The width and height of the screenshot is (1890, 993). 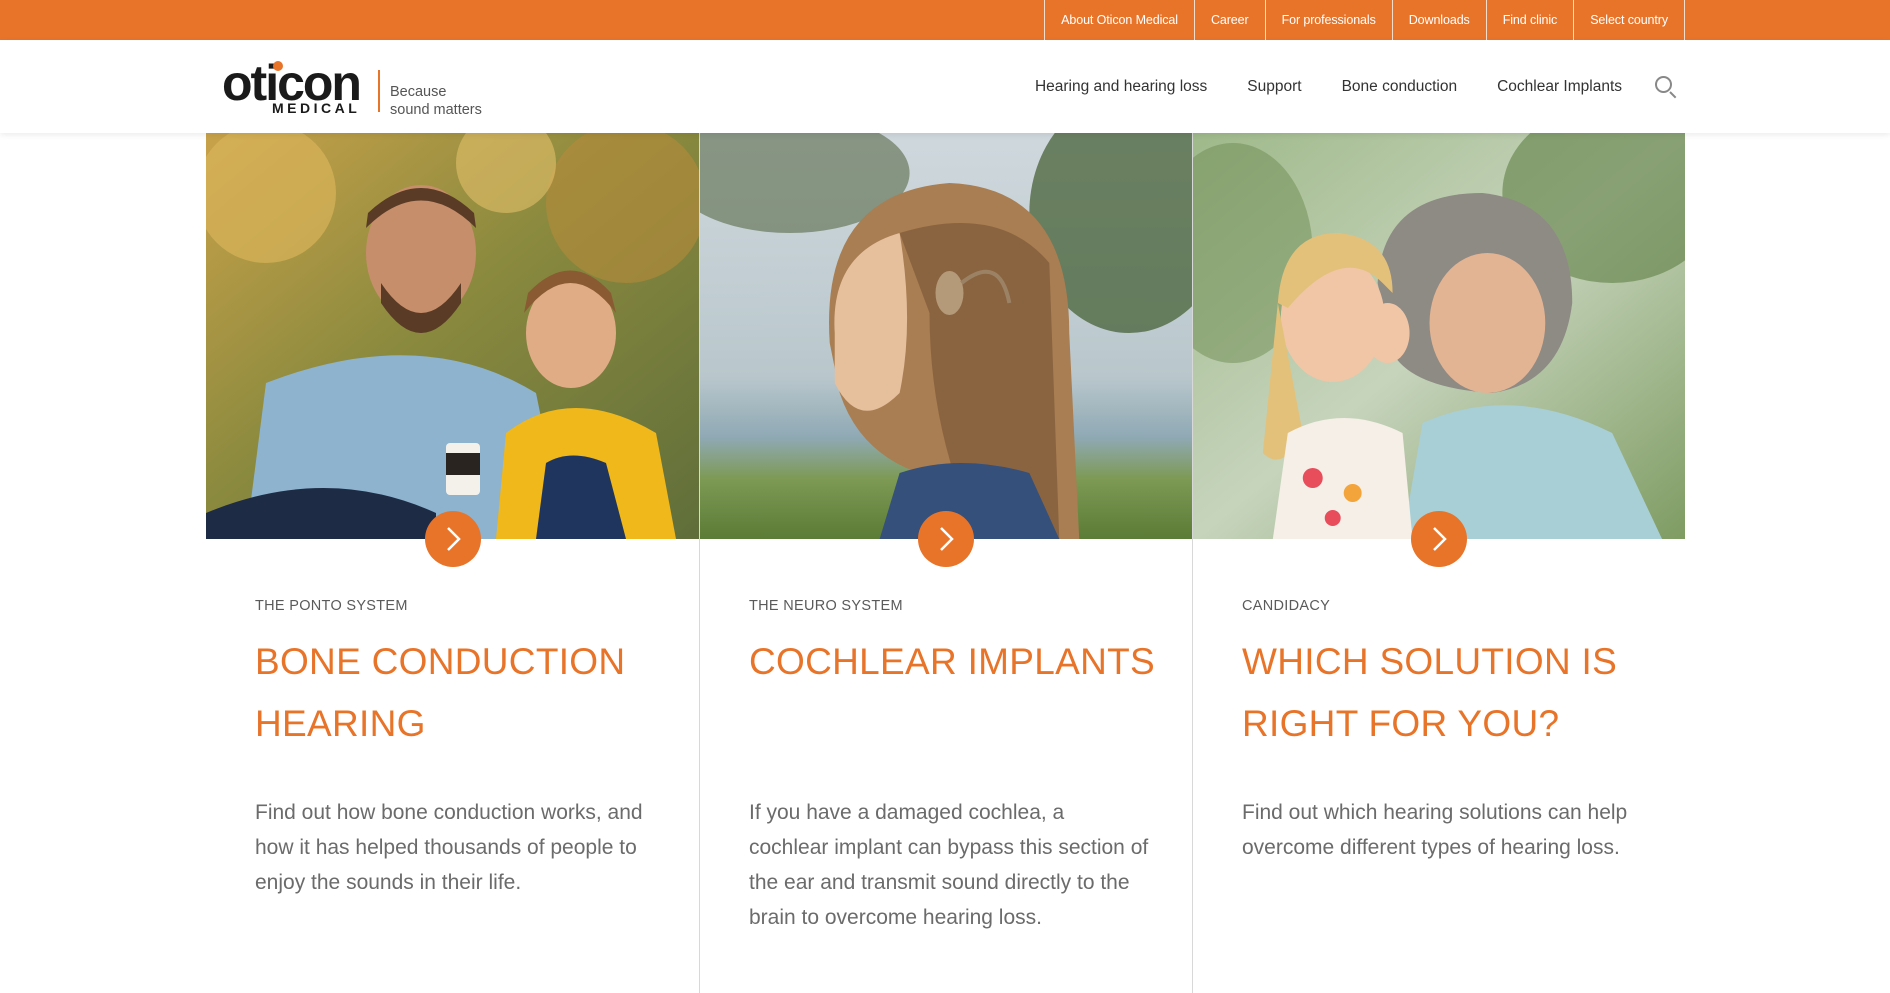 I want to click on photo-girl-with-implant, so click(x=946, y=336).